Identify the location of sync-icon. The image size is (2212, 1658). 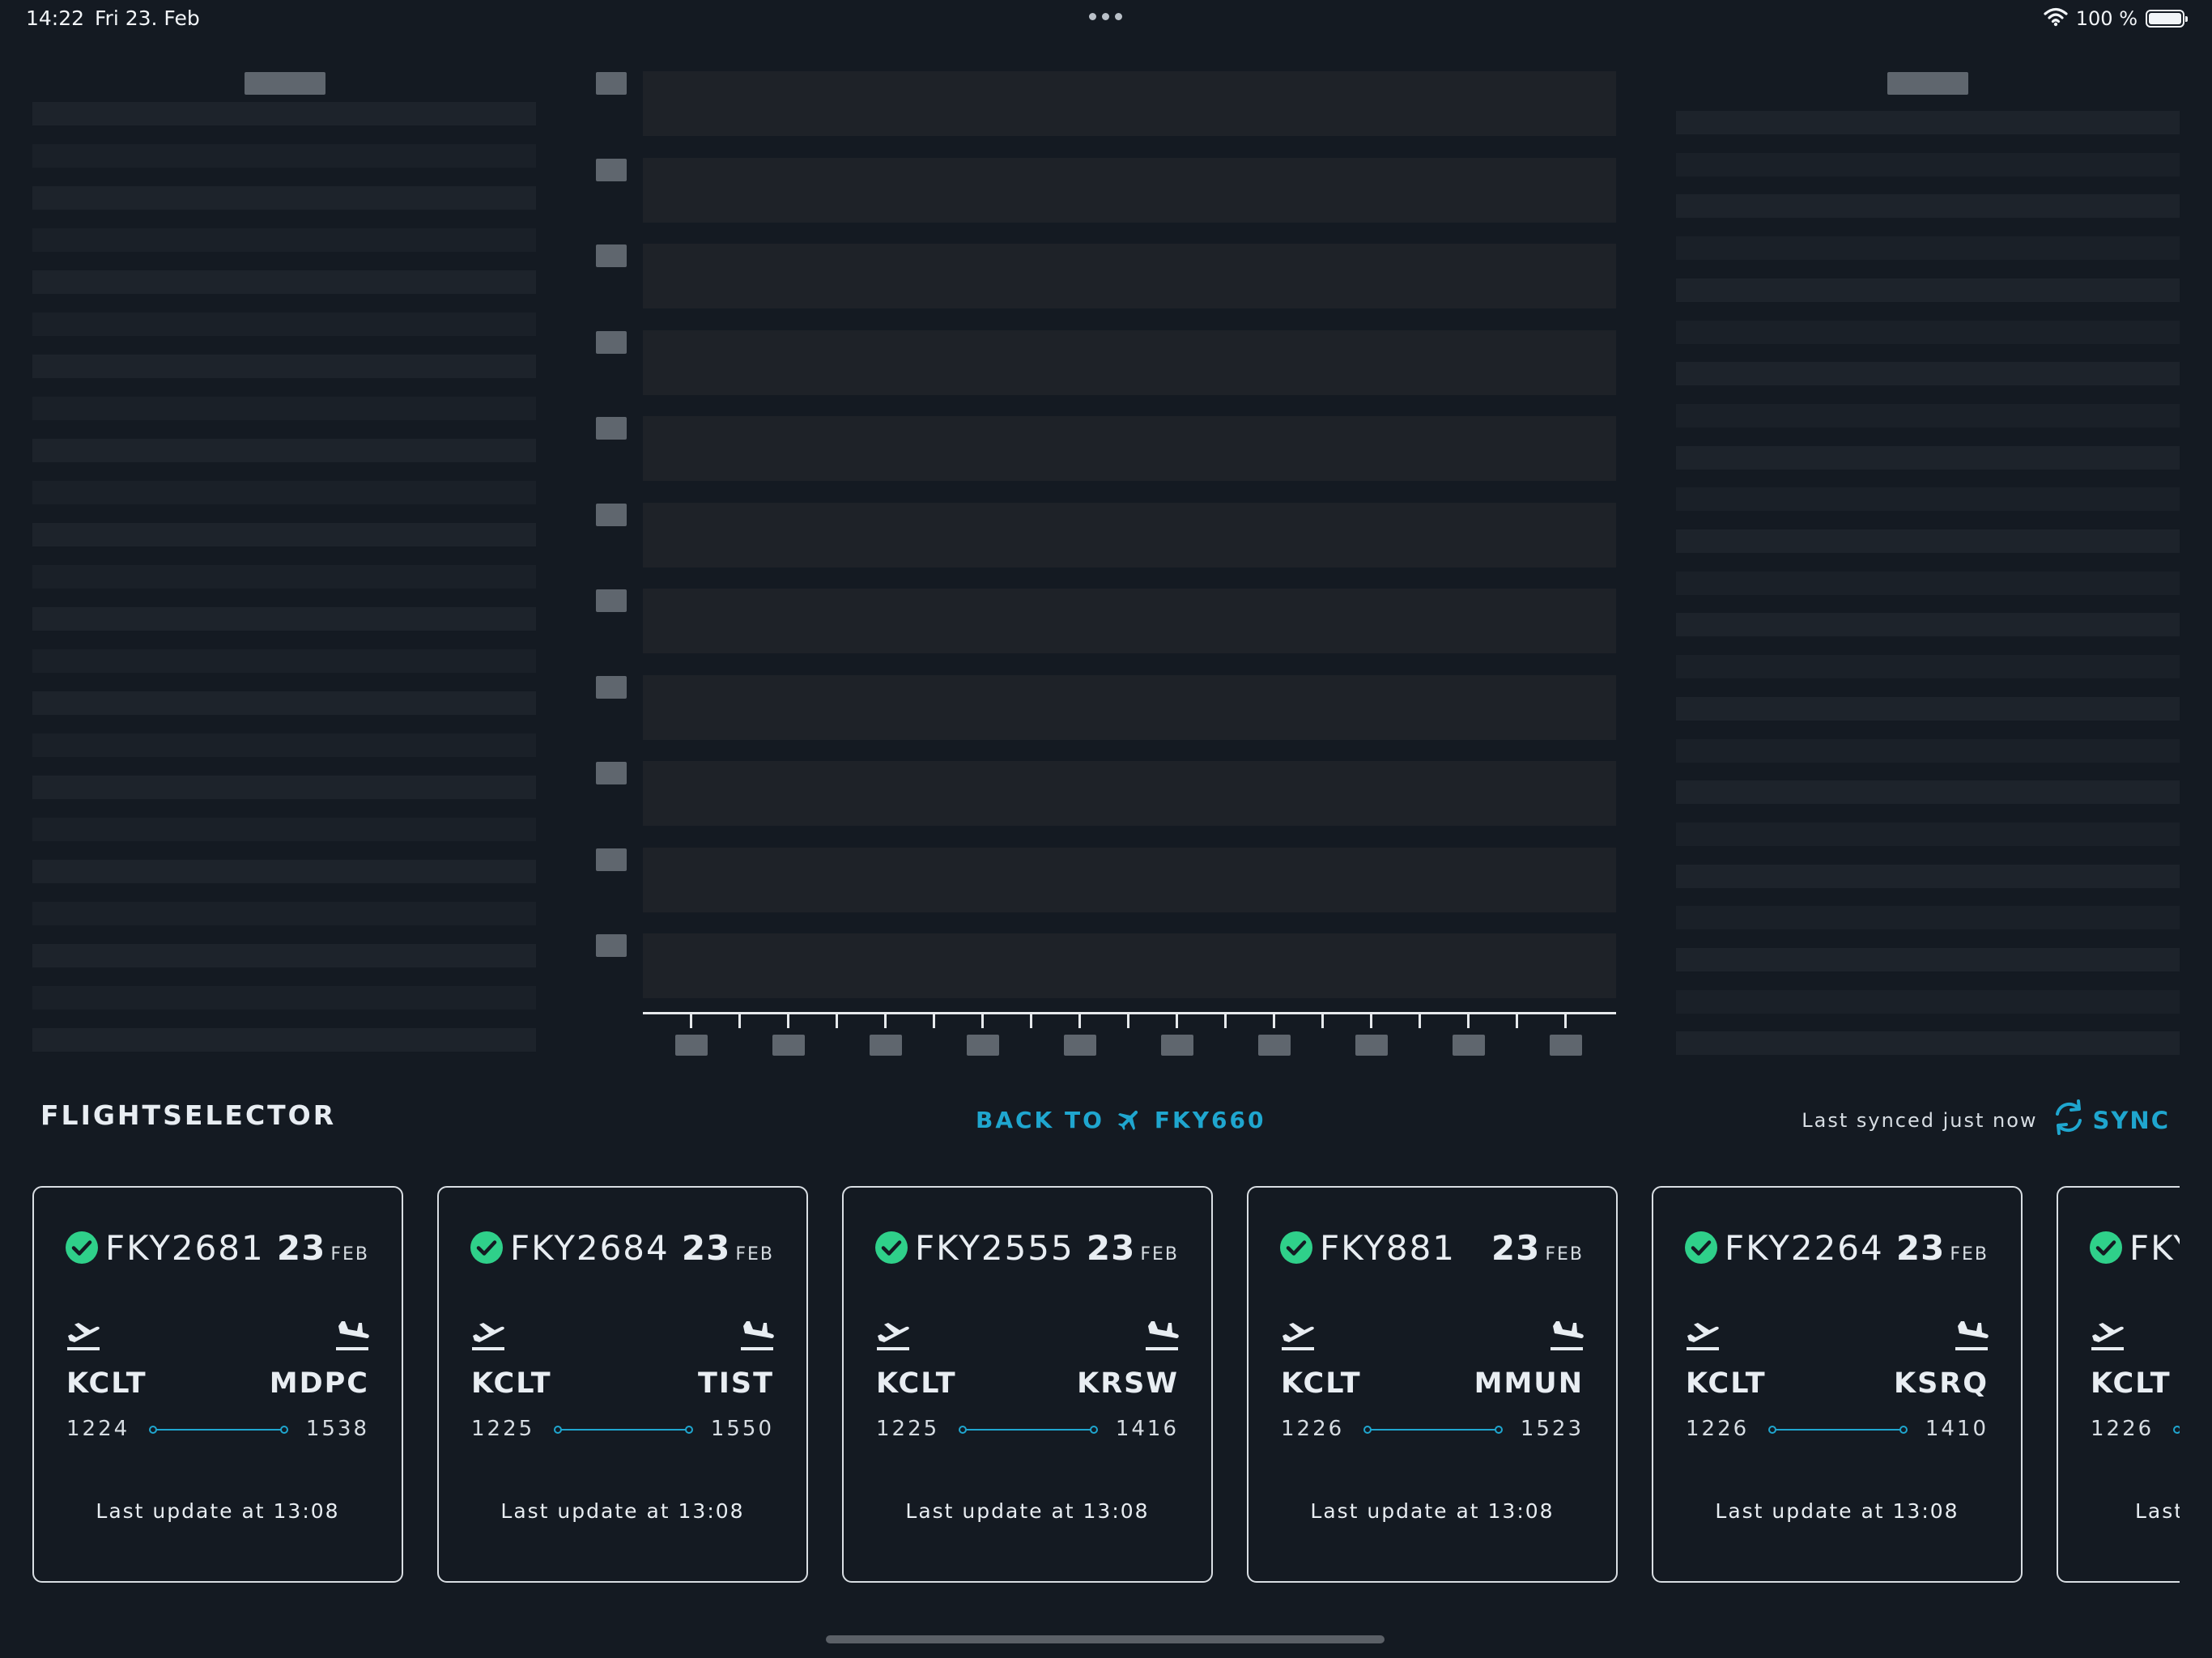
(2069, 1120).